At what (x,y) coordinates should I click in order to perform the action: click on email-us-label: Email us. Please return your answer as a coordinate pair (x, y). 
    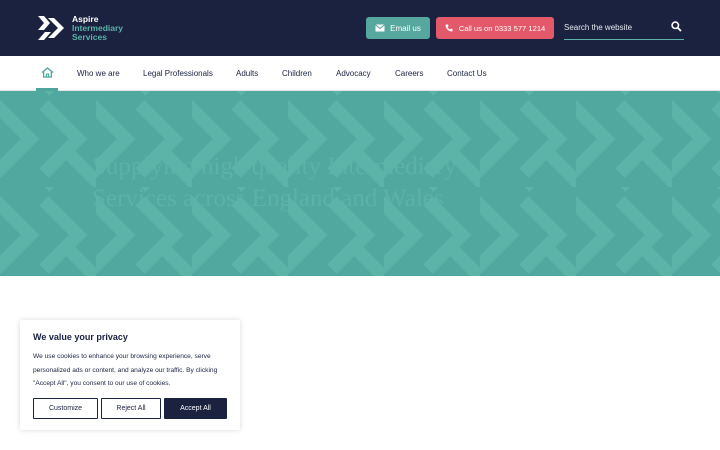
    Looking at the image, I should click on (405, 28).